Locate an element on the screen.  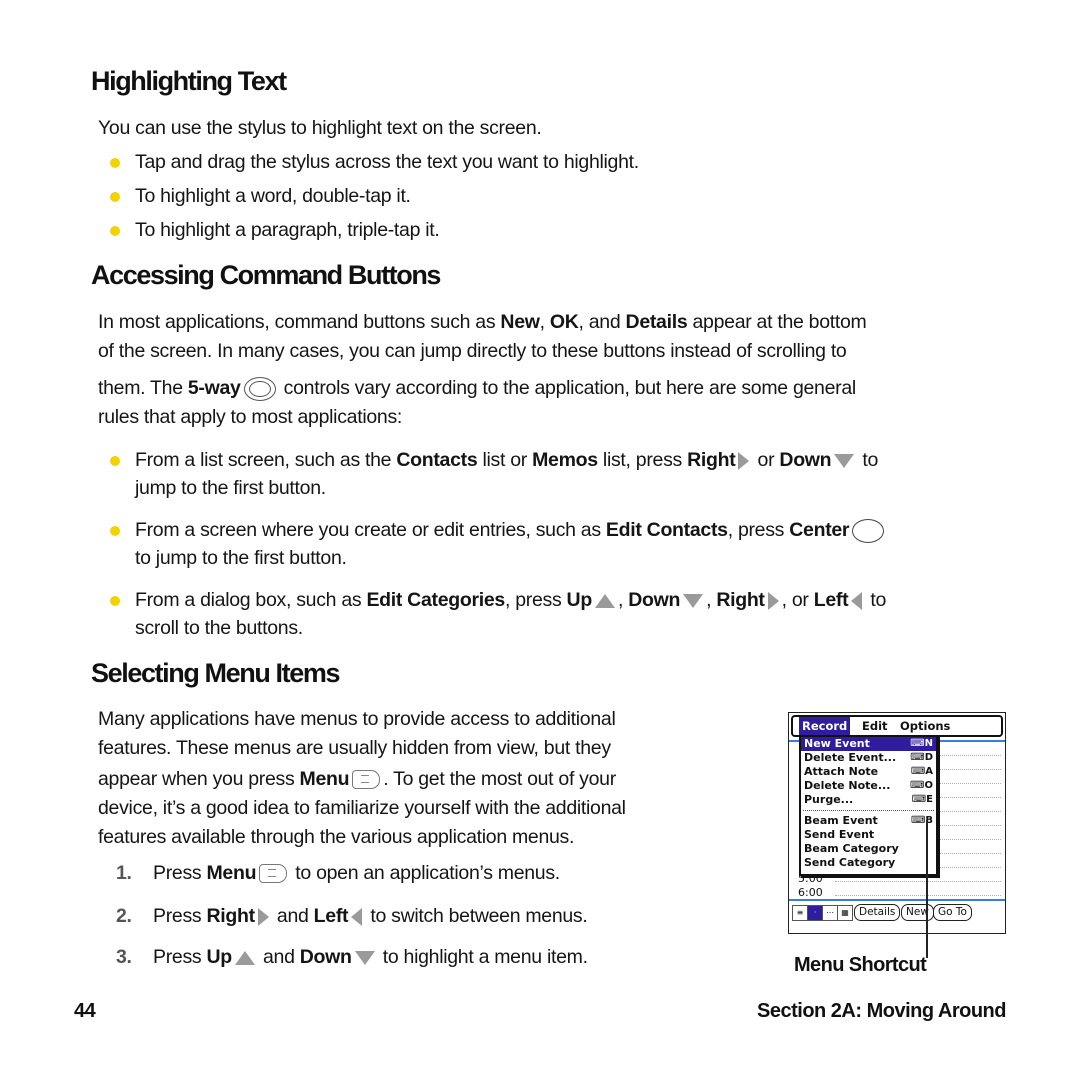
list-item: To highlight a word, double-tap it. is located at coordinates (560, 196).